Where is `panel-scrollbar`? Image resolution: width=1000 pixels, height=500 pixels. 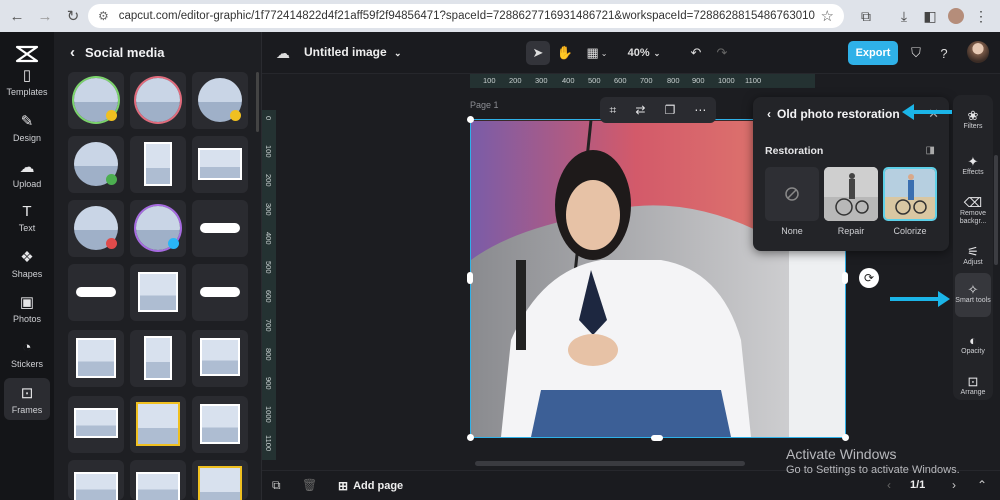 panel-scrollbar is located at coordinates (257, 102).